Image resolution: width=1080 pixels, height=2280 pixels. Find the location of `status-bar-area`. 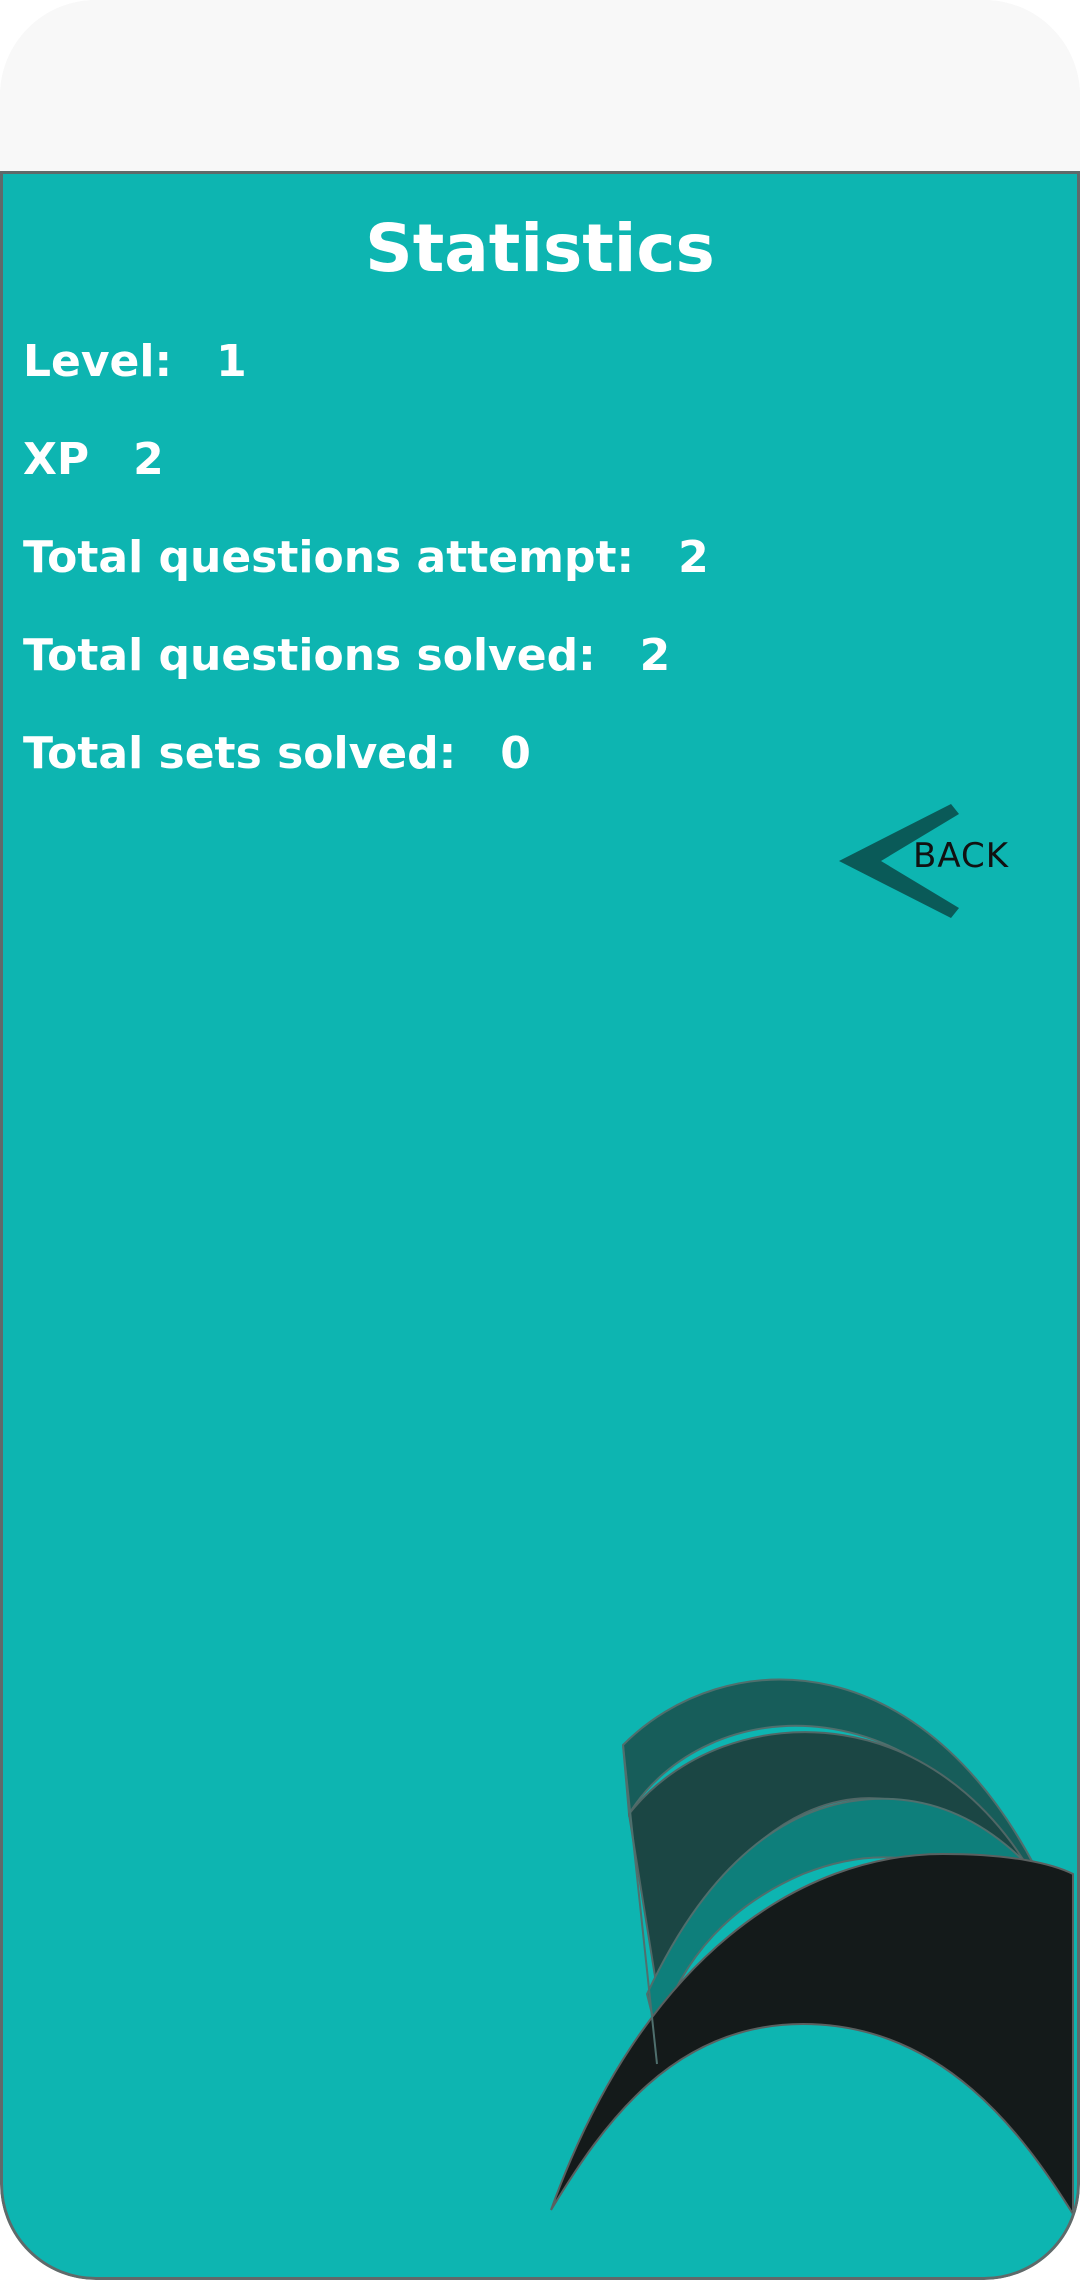

status-bar-area is located at coordinates (540, 85).